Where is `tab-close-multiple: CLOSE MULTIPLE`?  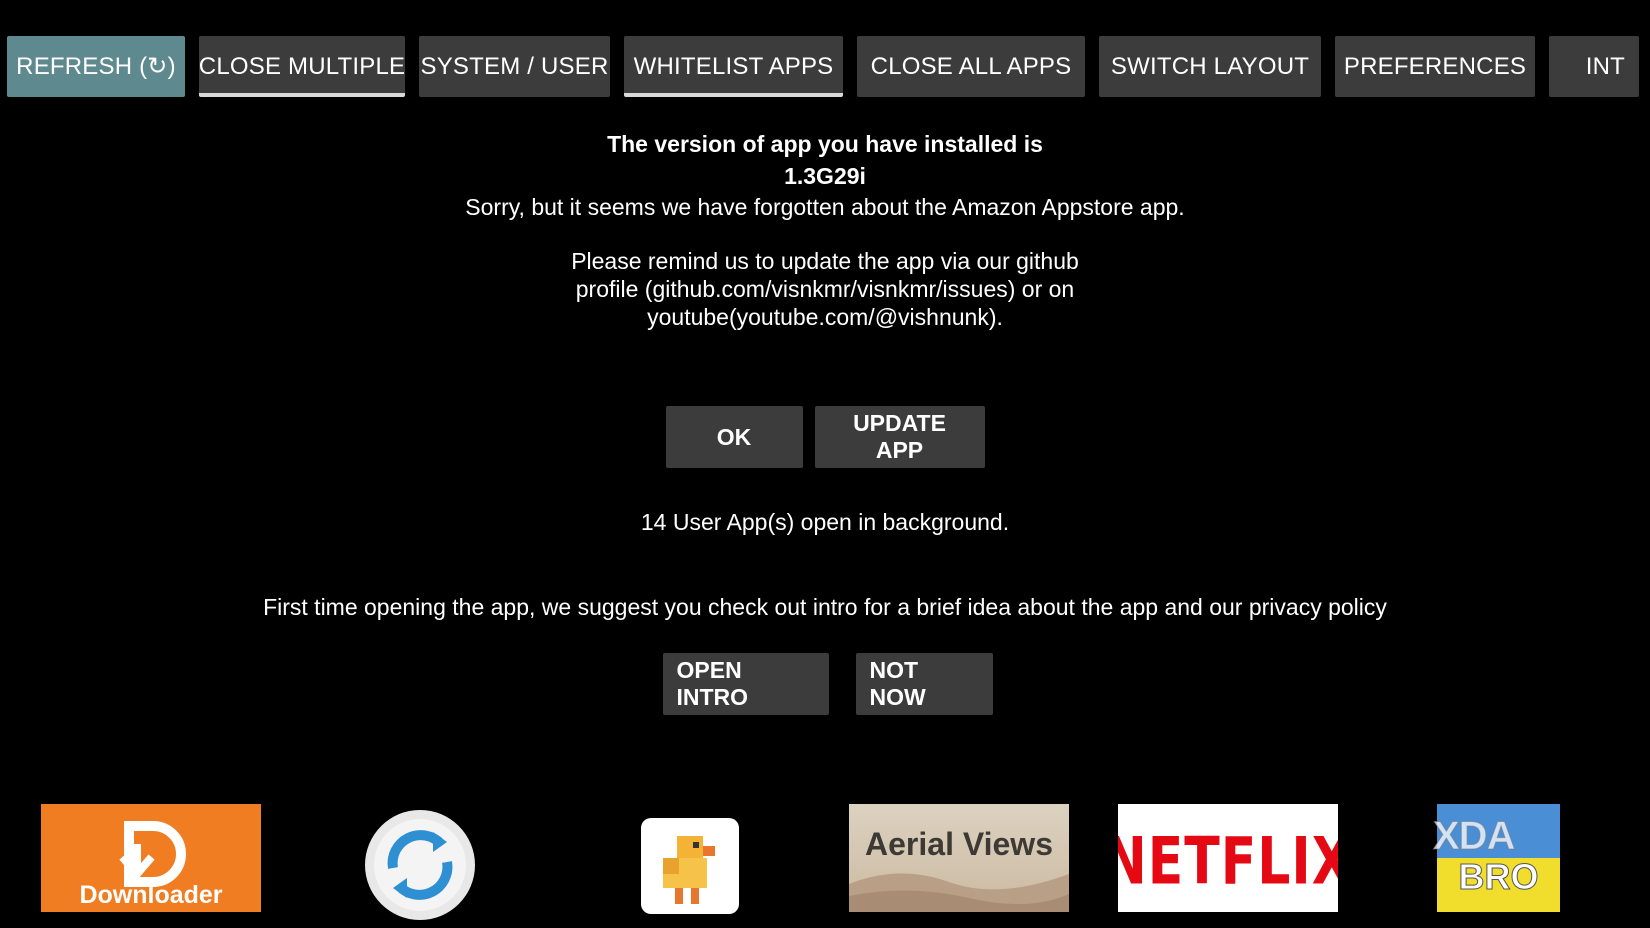
tab-close-multiple: CLOSE MULTIPLE is located at coordinates (302, 66).